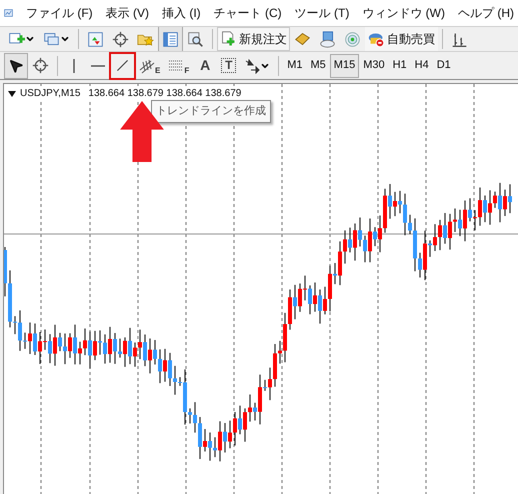 This screenshot has width=518, height=494. I want to click on period-tab: H1, so click(399, 66).